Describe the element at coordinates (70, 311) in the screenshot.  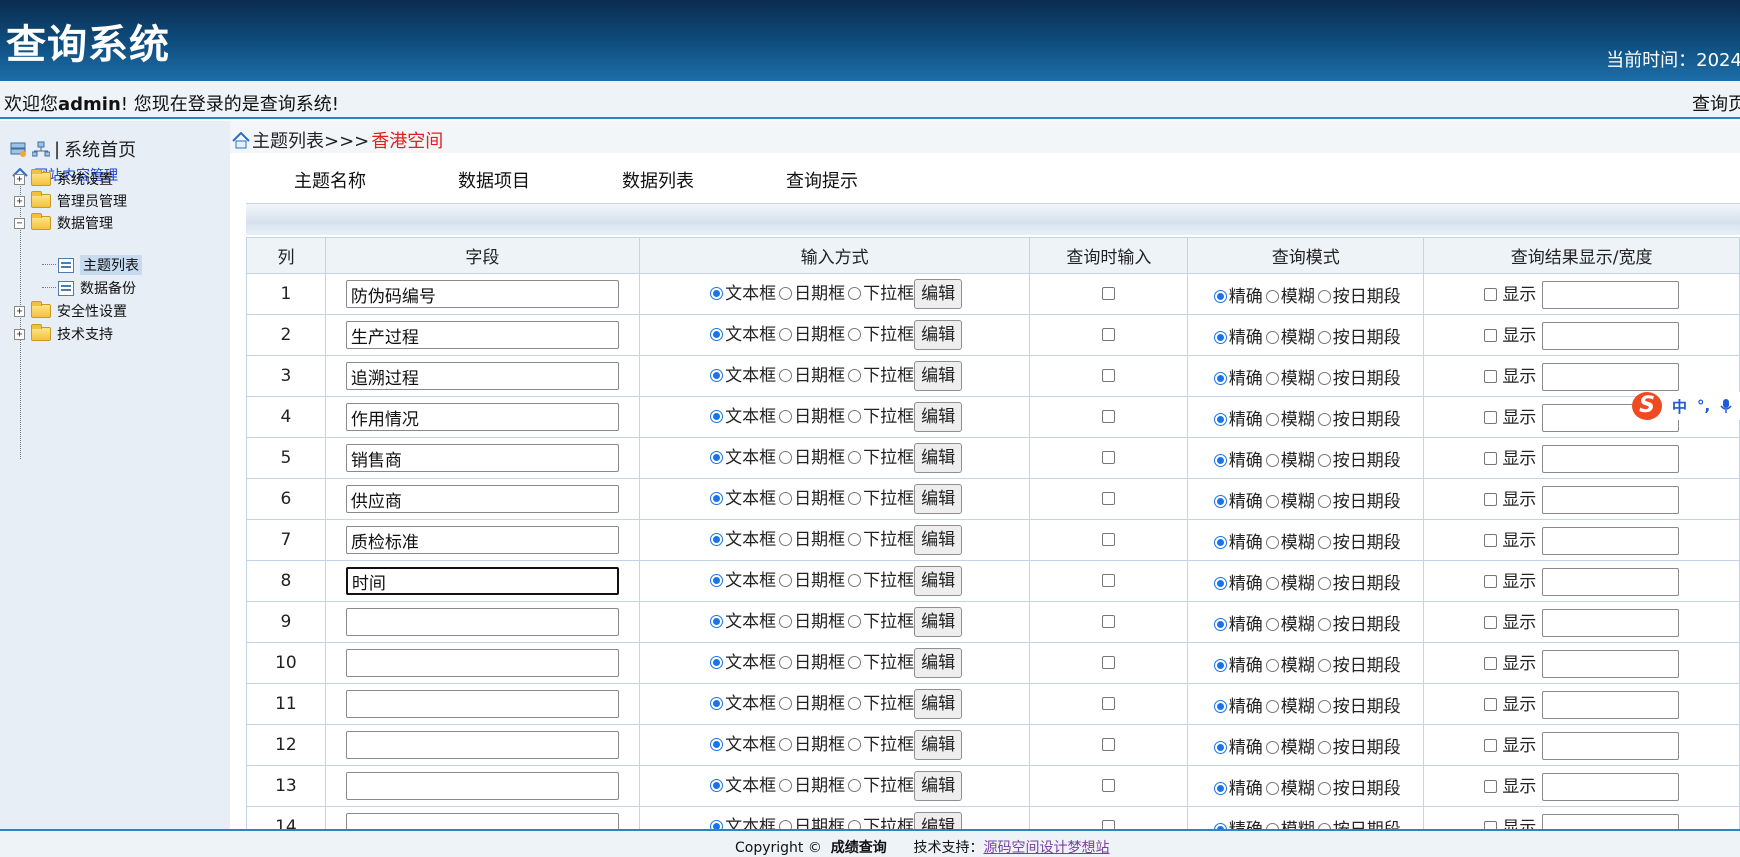
I see `sidebar-item-security-settings: + 安全性设置` at that location.